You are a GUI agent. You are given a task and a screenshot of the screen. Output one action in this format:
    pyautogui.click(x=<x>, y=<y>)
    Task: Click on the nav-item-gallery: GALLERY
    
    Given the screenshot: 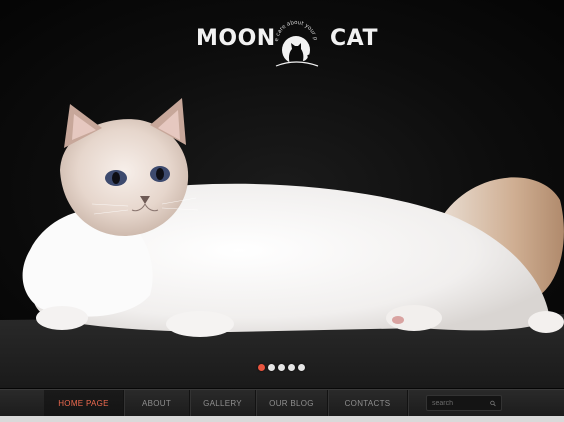 What is the action you would take?
    pyautogui.click(x=223, y=403)
    